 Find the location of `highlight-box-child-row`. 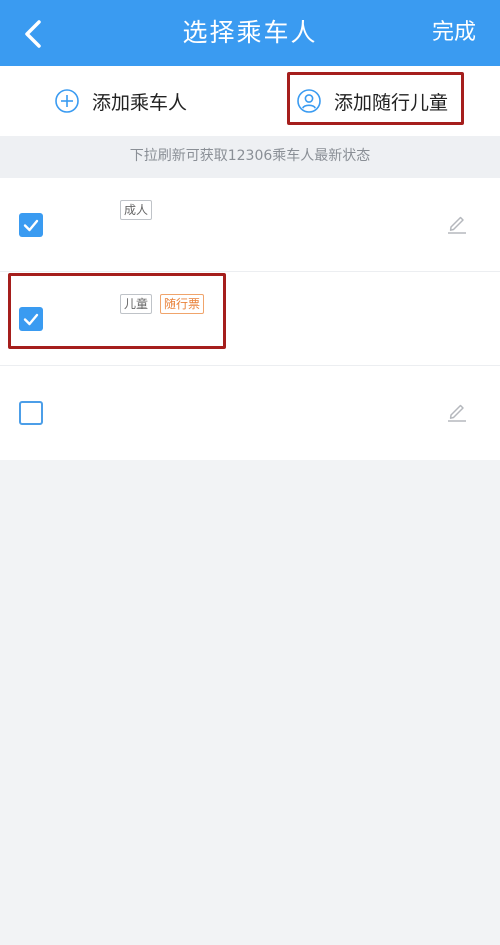

highlight-box-child-row is located at coordinates (117, 311).